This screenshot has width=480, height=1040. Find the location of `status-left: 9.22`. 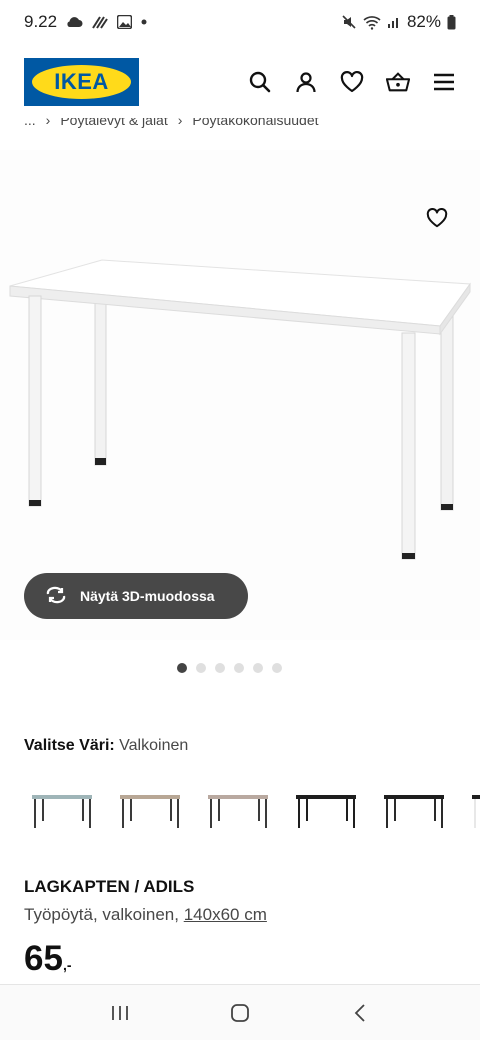

status-left: 9.22 is located at coordinates (85, 22).